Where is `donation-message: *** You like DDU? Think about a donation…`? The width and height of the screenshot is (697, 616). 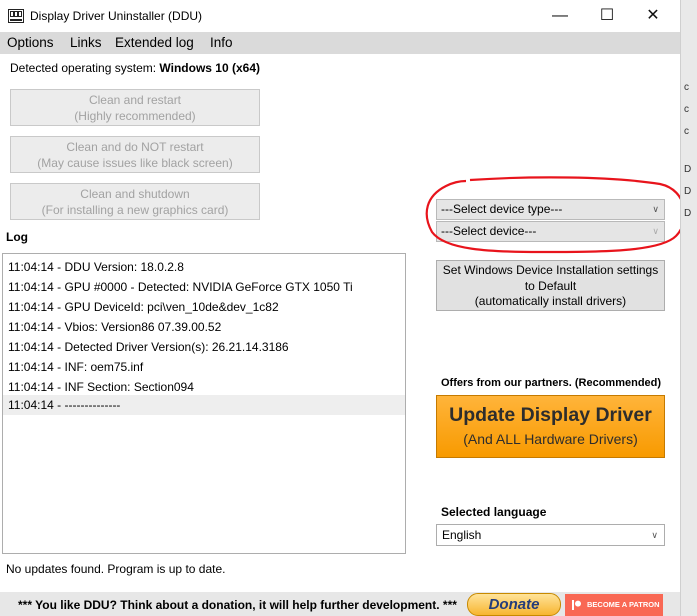 donation-message: *** You like DDU? Think about a donation… is located at coordinates (237, 605).